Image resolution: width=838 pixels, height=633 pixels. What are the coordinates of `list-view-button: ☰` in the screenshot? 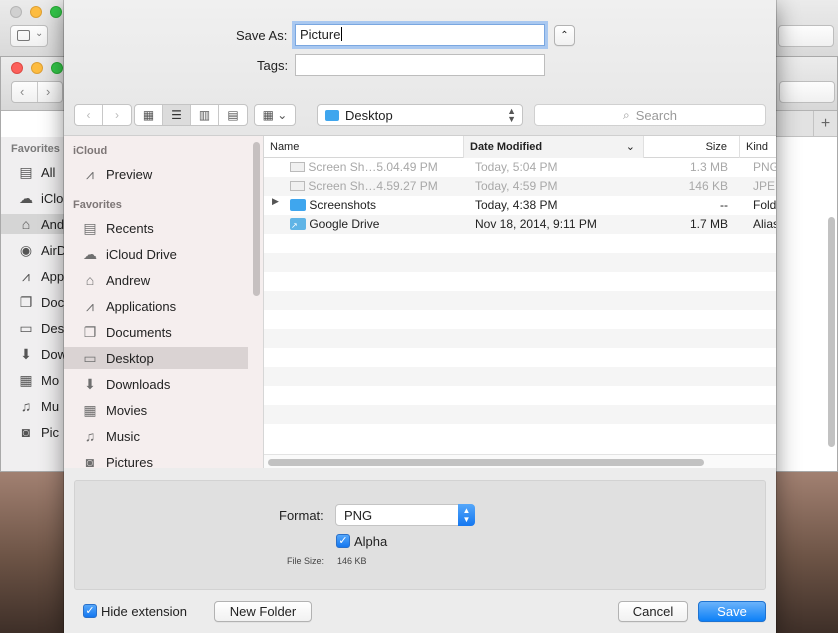 It's located at (177, 115).